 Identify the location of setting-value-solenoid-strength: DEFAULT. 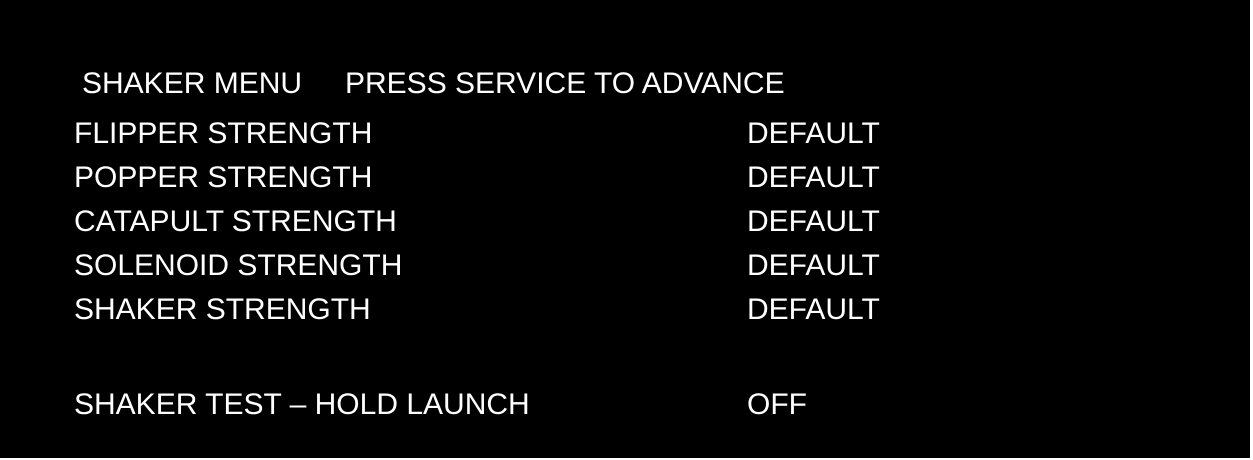
(813, 266).